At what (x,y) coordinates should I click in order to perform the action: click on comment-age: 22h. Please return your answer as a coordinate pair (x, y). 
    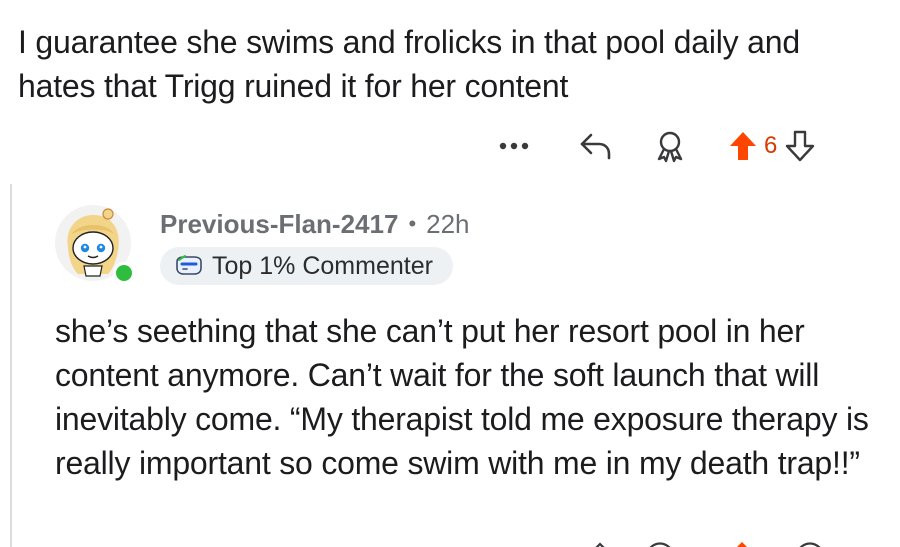
    Looking at the image, I should click on (448, 223).